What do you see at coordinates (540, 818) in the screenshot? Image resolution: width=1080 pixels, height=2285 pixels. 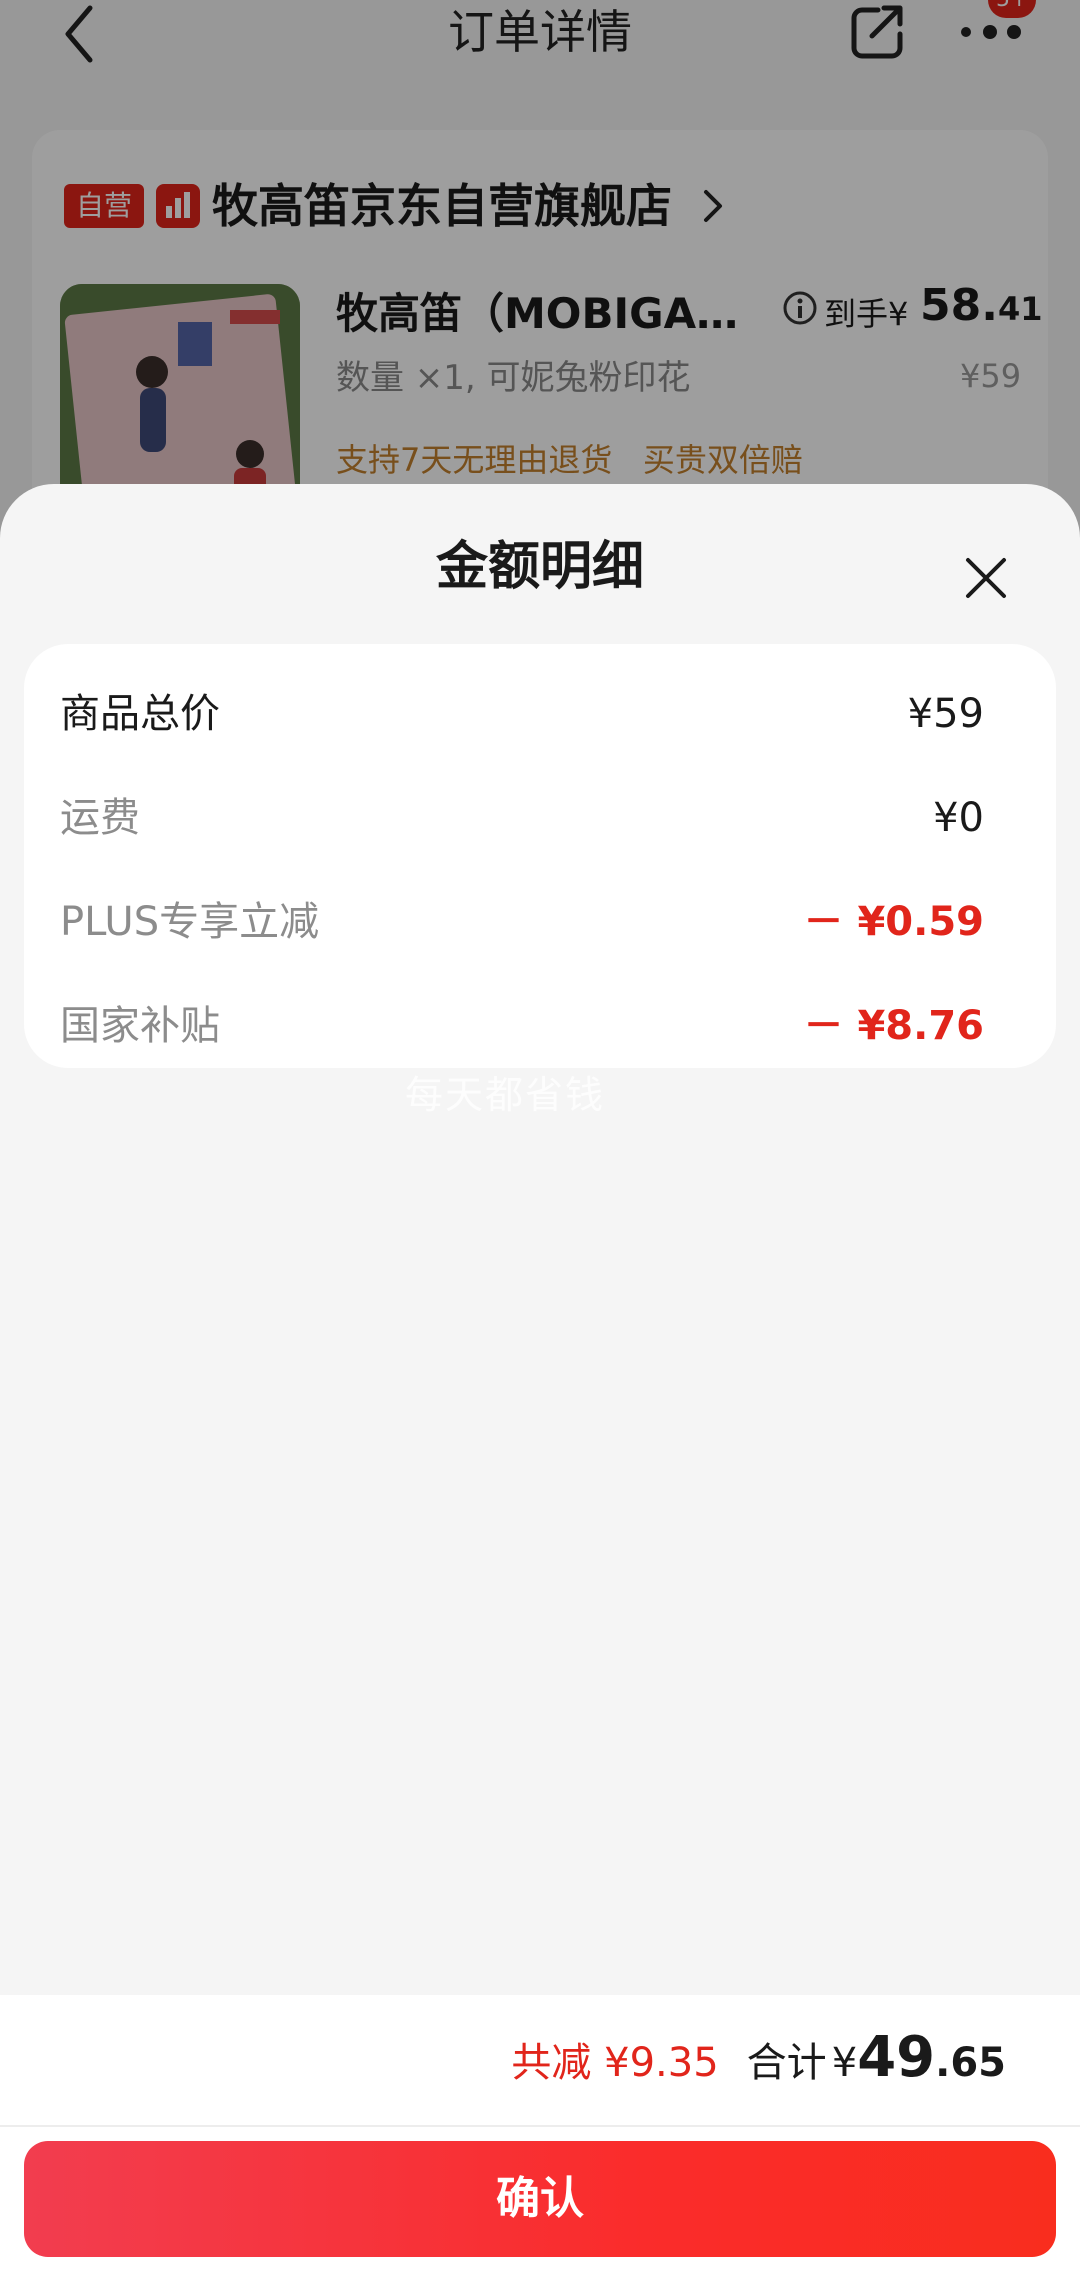 I see `row-shipping: 运费 ¥0` at bounding box center [540, 818].